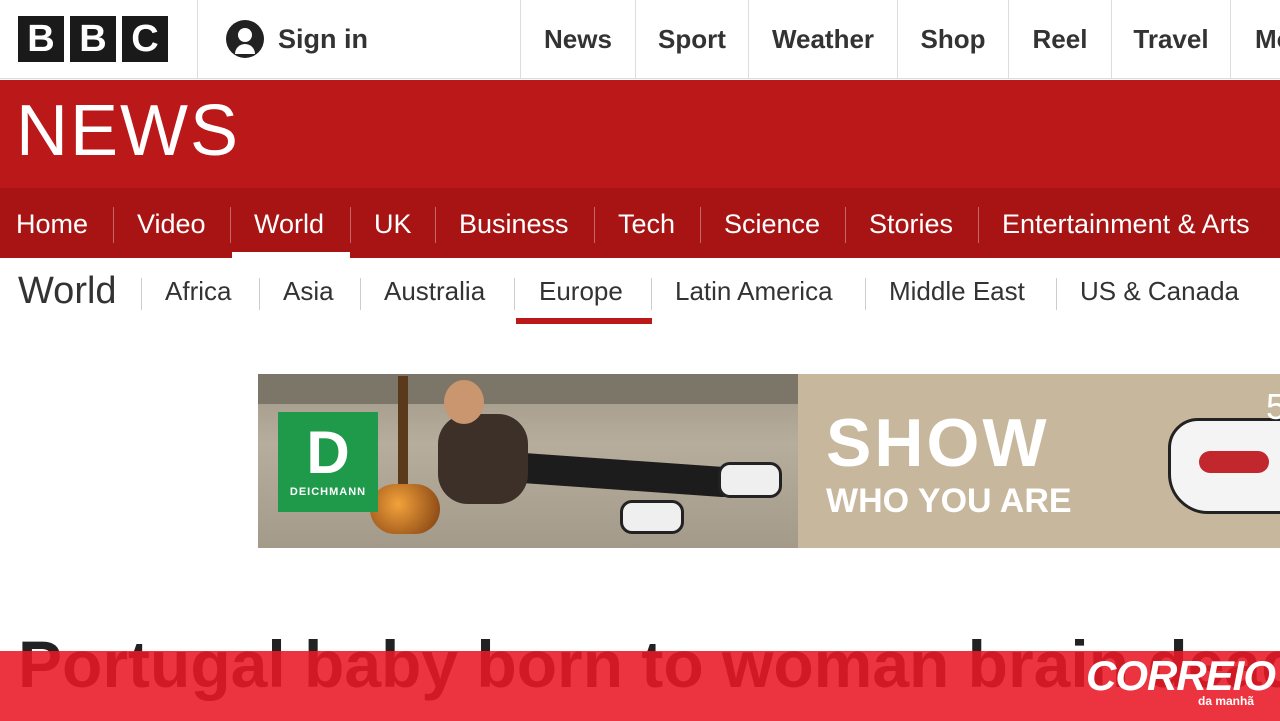  What do you see at coordinates (1255, 39) in the screenshot?
I see `global-nav-more: Mo` at bounding box center [1255, 39].